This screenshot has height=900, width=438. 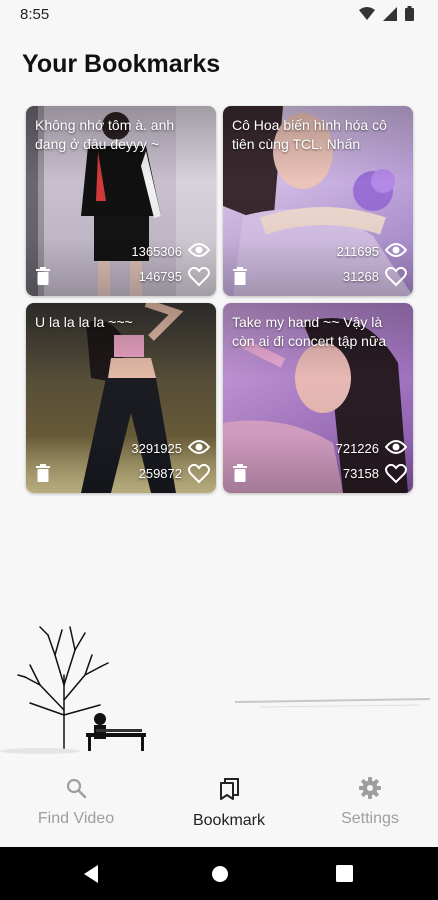 What do you see at coordinates (84, 322) in the screenshot?
I see `video-caption: U la la la la ~~~` at bounding box center [84, 322].